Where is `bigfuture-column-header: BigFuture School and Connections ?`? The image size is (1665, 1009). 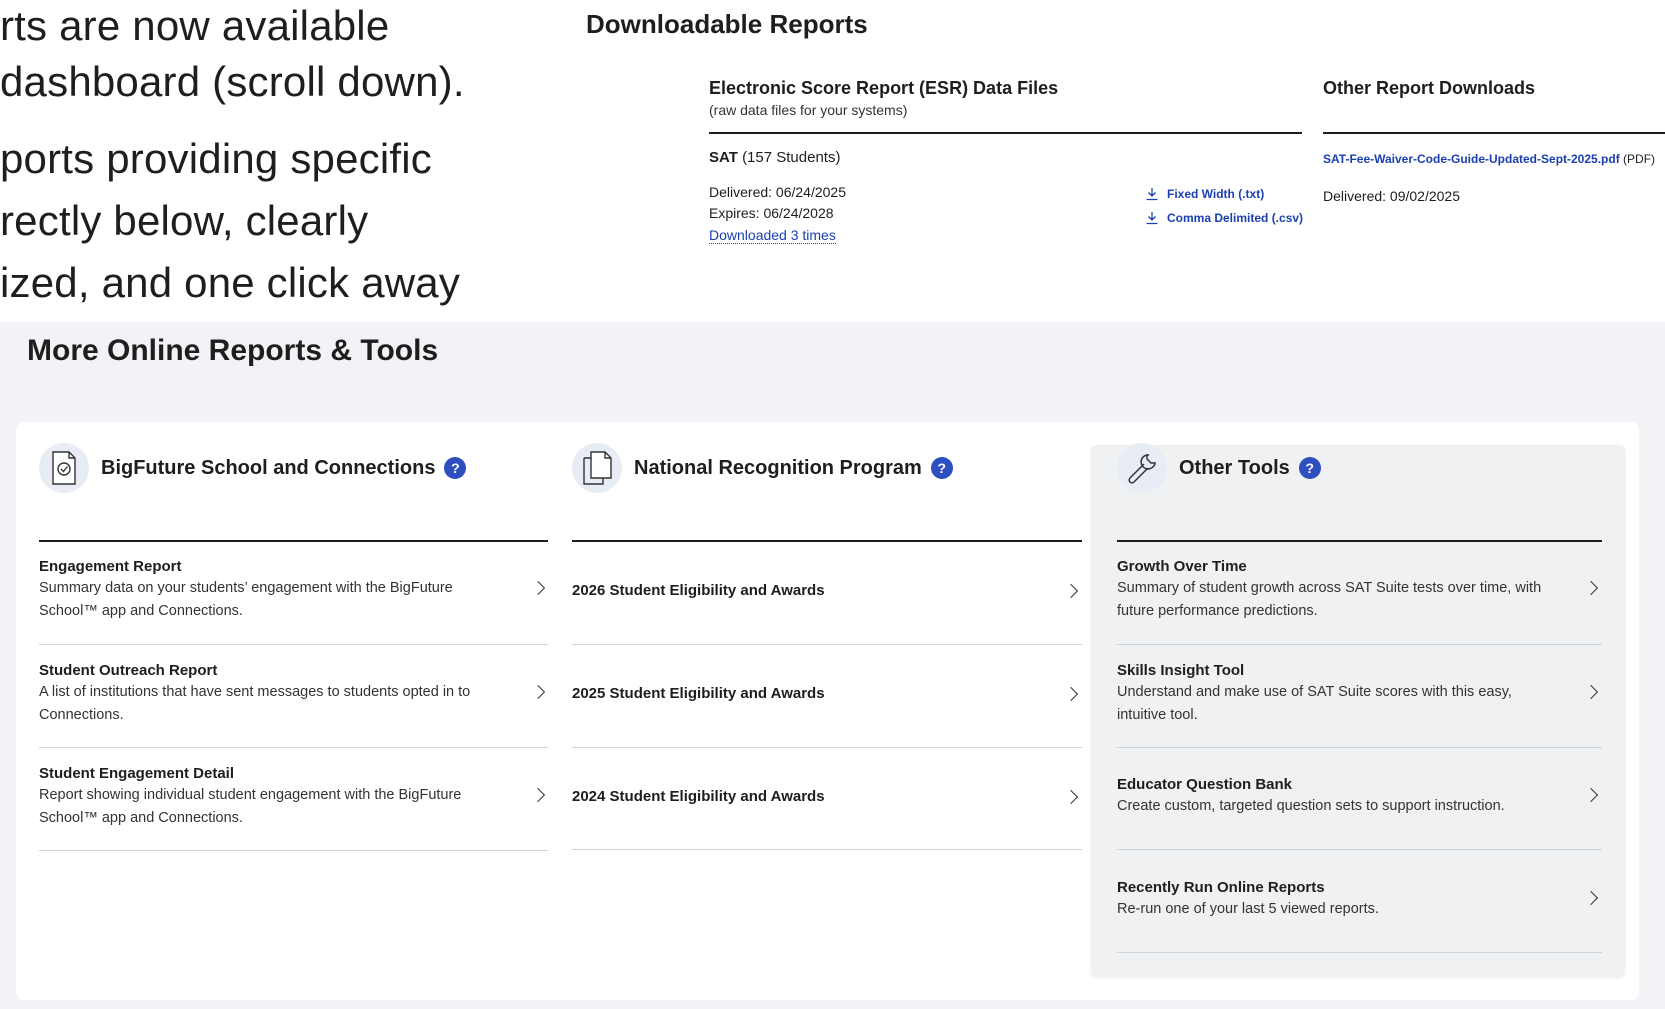 bigfuture-column-header: BigFuture School and Connections ? is located at coordinates (253, 468).